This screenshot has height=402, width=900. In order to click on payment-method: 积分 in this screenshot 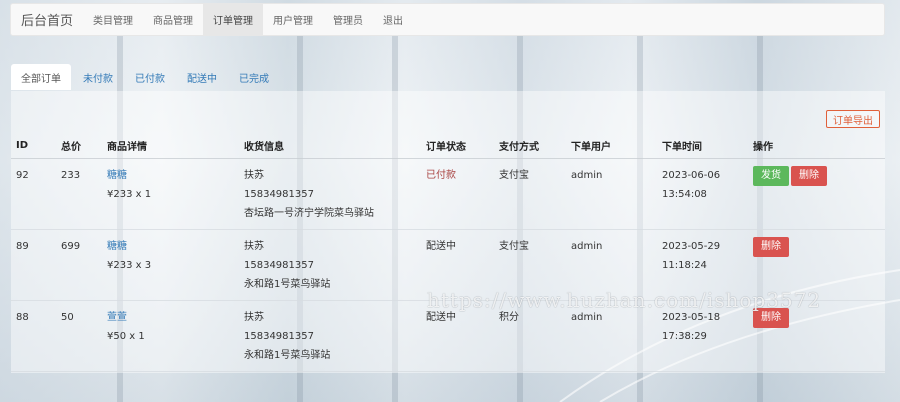, I will do `click(530, 336)`.